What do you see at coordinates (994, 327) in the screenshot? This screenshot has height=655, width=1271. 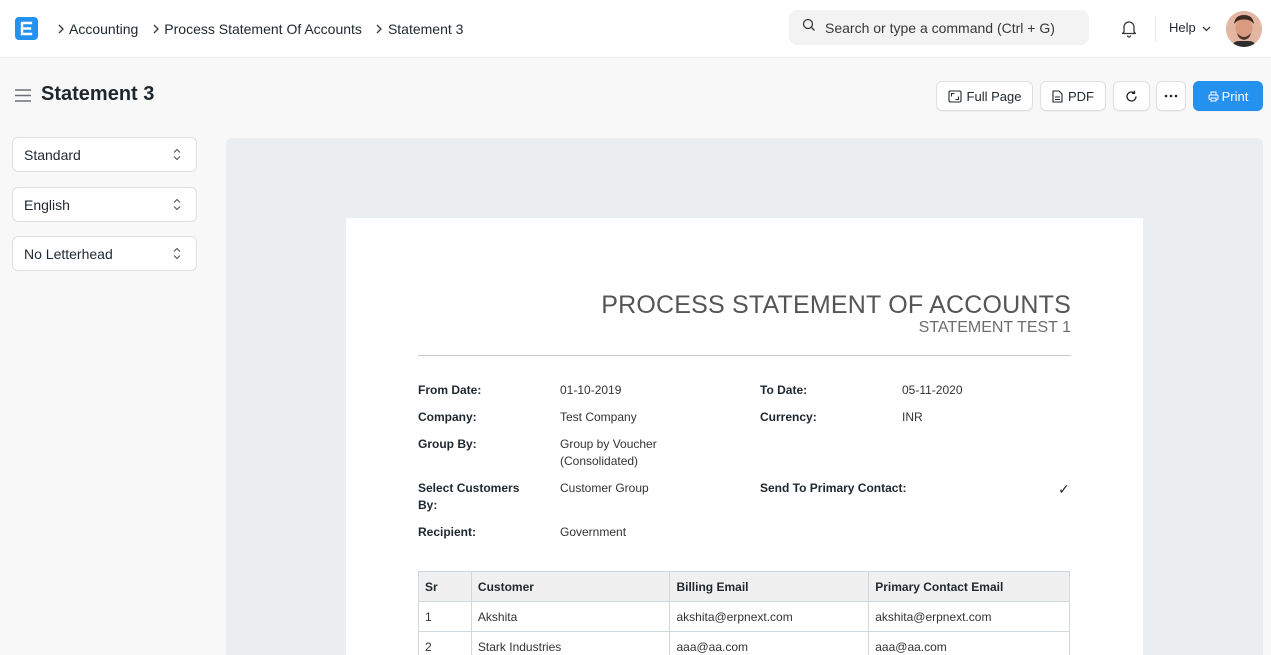 I see `document-subtitle: STATEMENT TEST 1` at bounding box center [994, 327].